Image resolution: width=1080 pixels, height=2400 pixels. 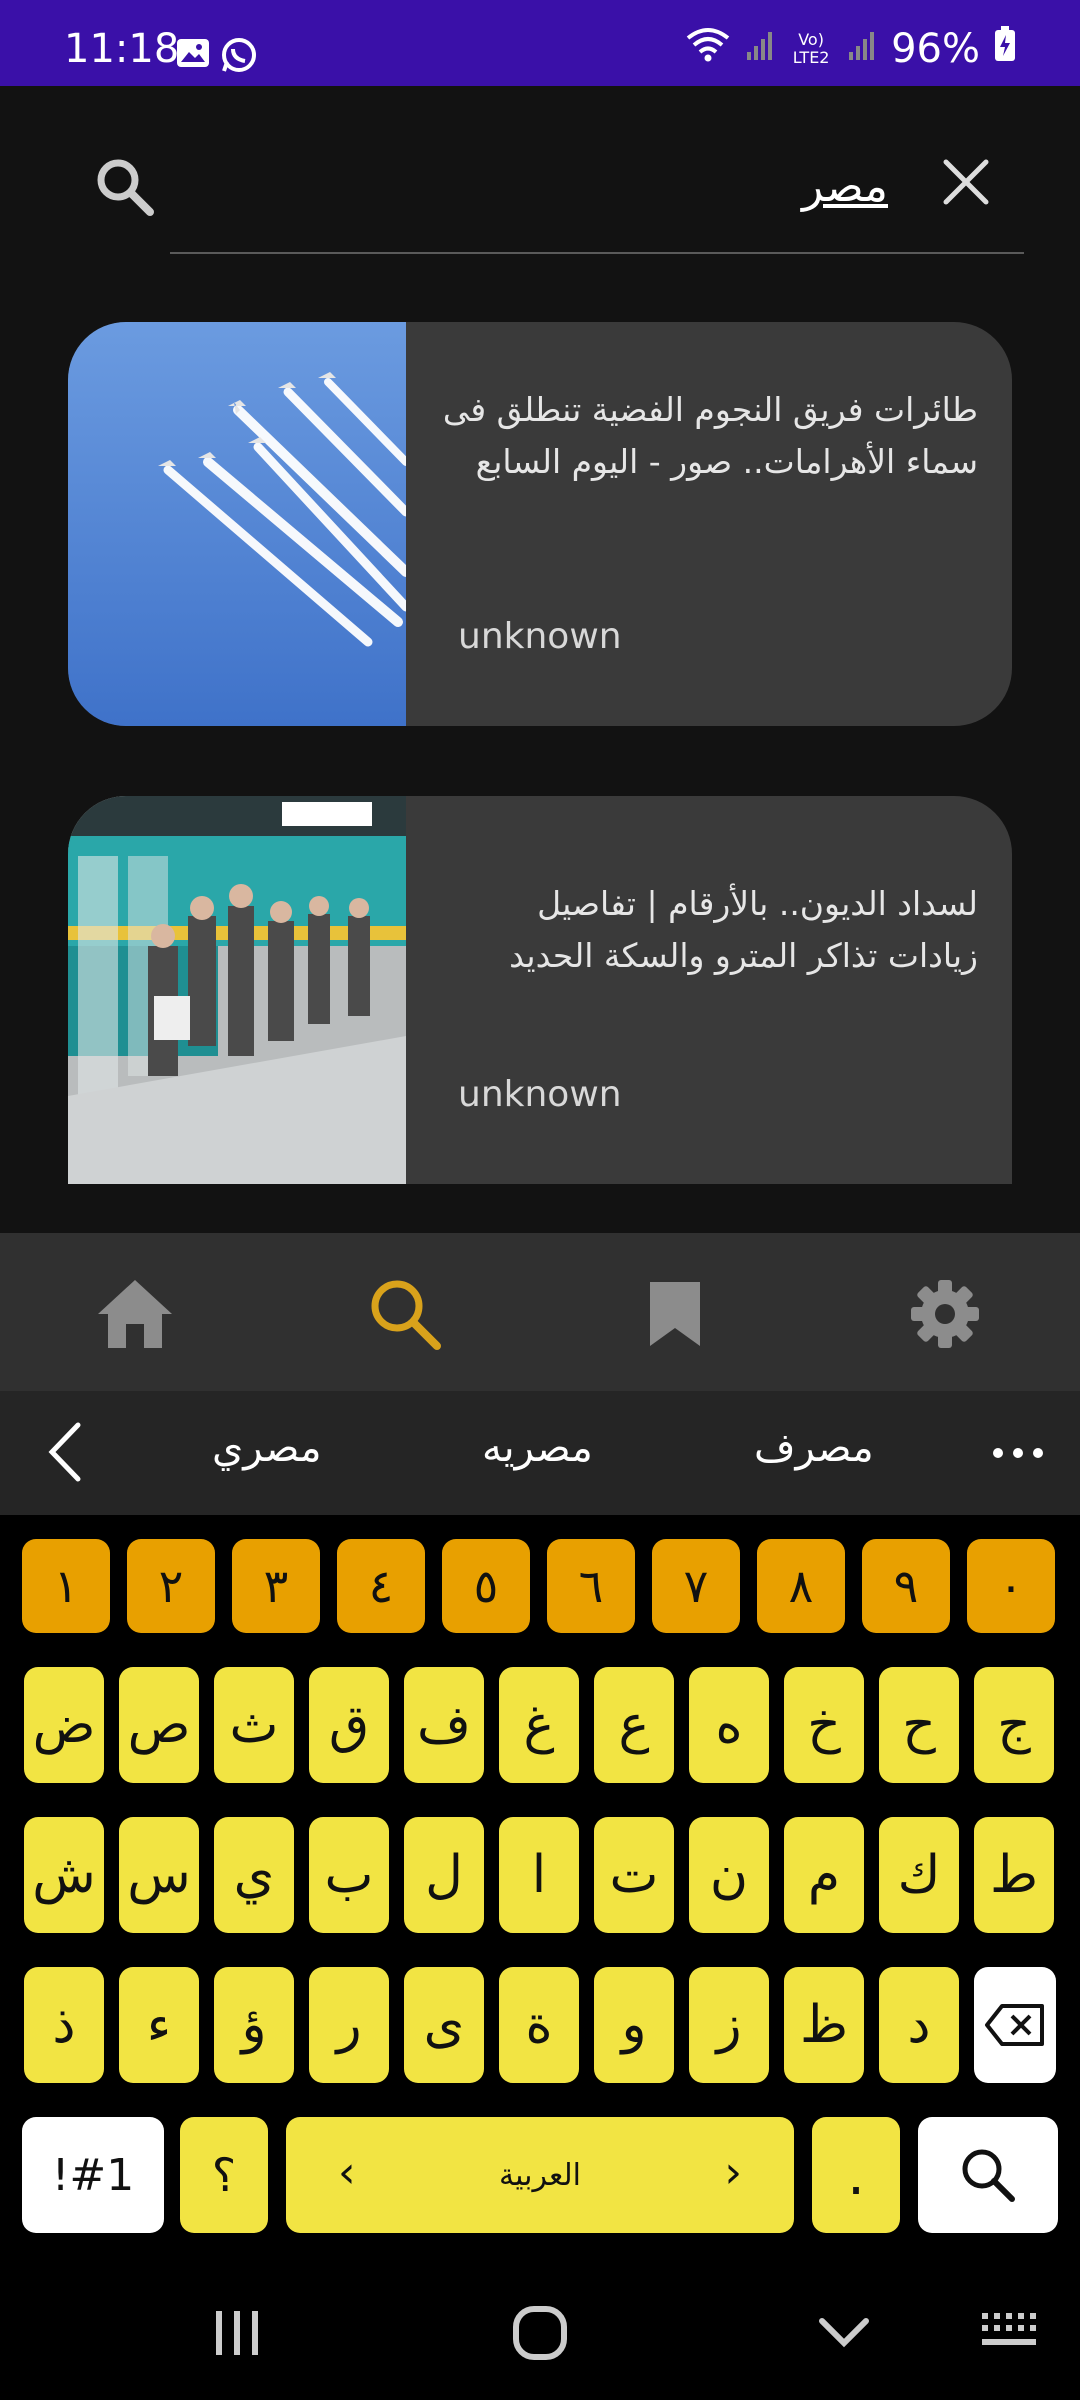 I want to click on question-key: ؟, so click(x=224, y=2175).